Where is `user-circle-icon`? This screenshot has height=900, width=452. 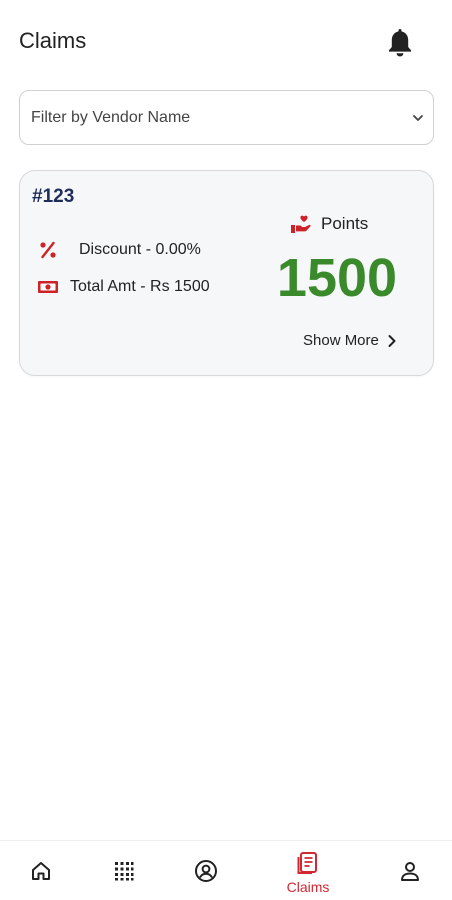
user-circle-icon is located at coordinates (206, 871).